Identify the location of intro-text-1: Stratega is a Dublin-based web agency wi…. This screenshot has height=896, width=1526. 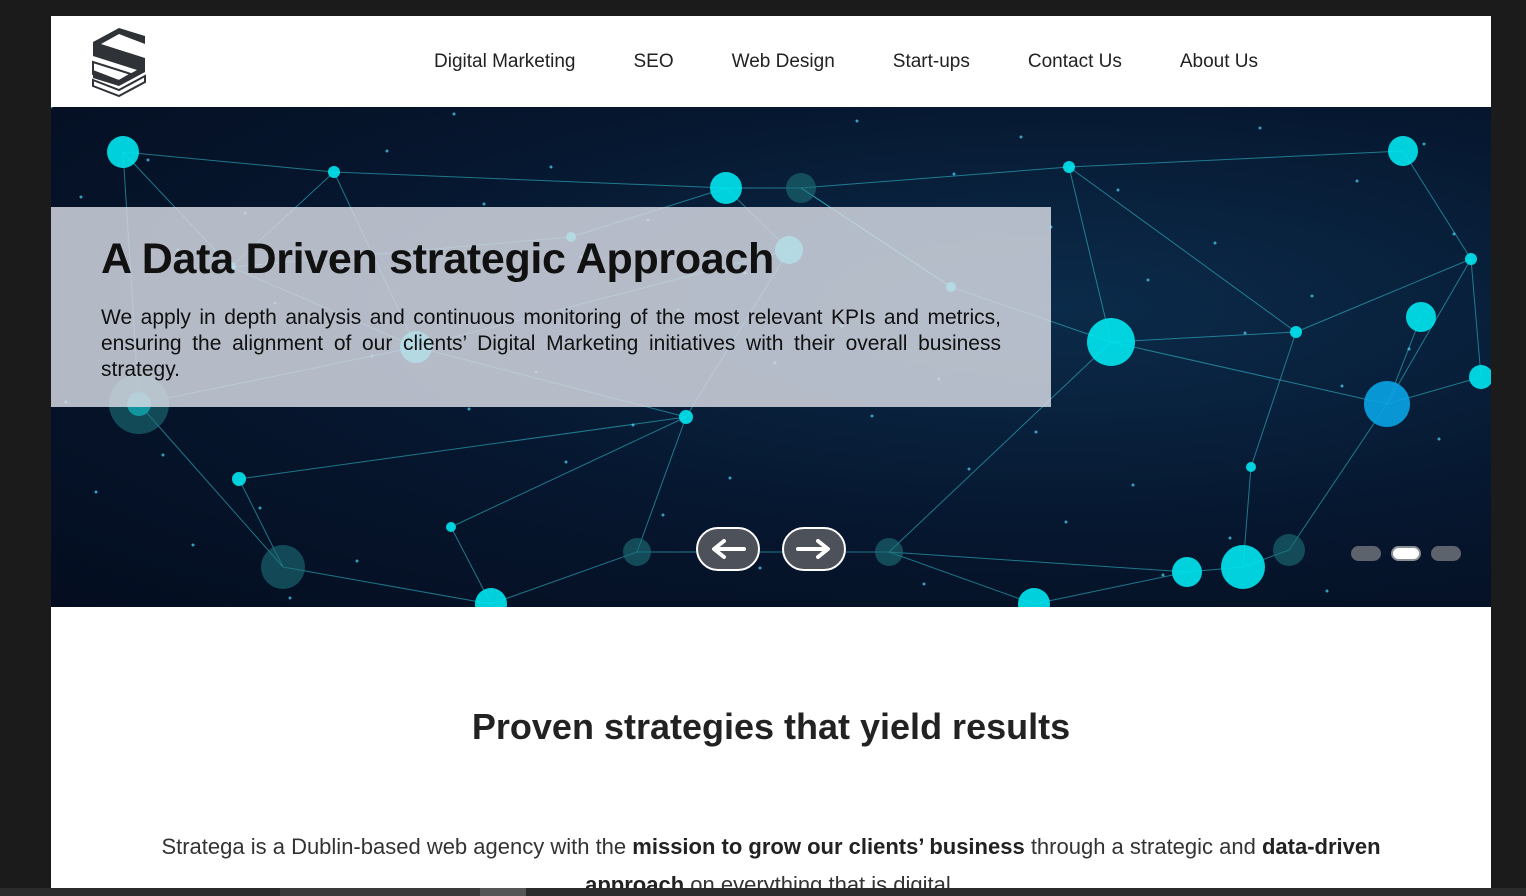
(397, 846).